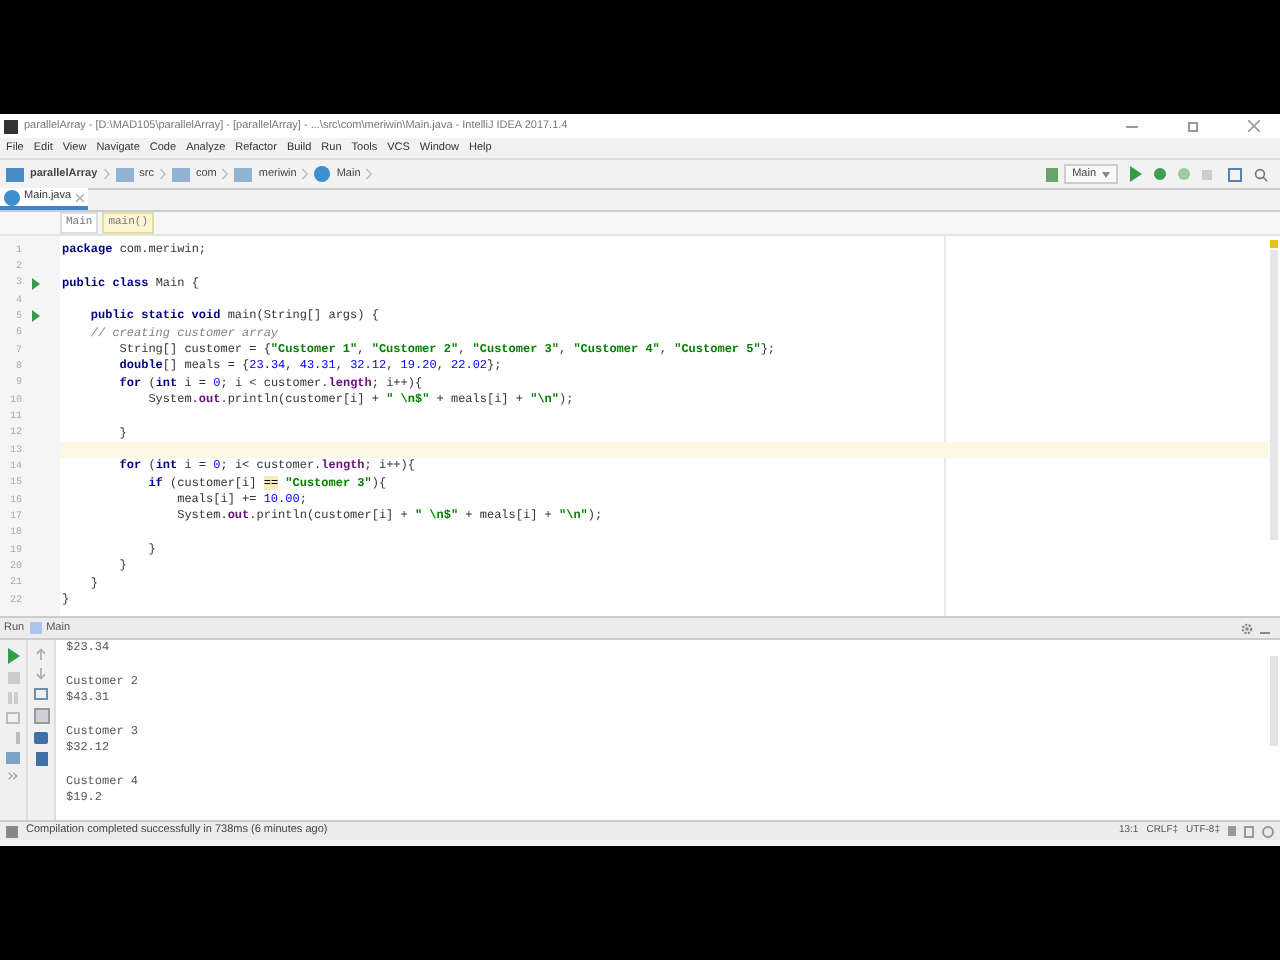  What do you see at coordinates (41, 654) in the screenshot?
I see `up-arrow-icon` at bounding box center [41, 654].